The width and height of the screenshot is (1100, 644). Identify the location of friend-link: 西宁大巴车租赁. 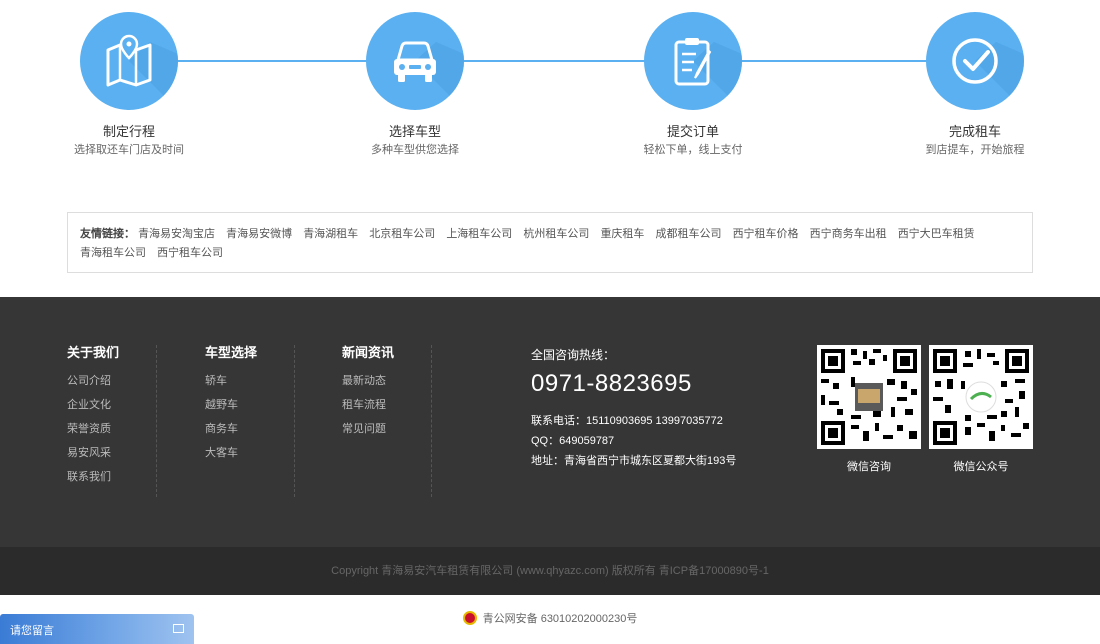
(936, 234).